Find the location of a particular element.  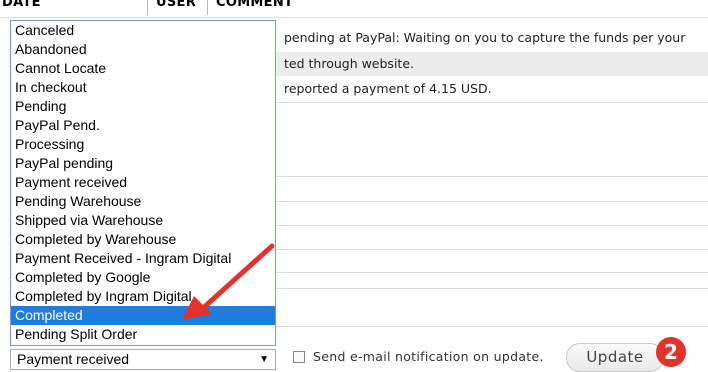

step-badge: 2 is located at coordinates (671, 352).